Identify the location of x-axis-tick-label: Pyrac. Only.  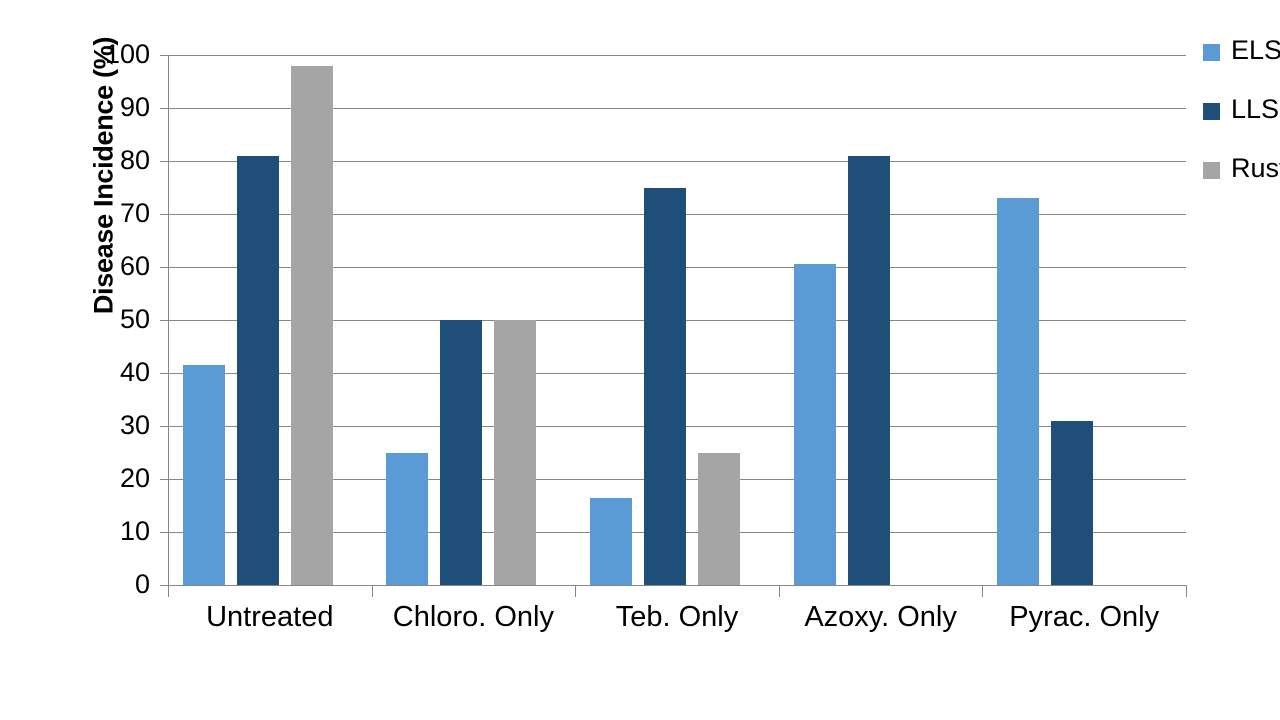
(1084, 617).